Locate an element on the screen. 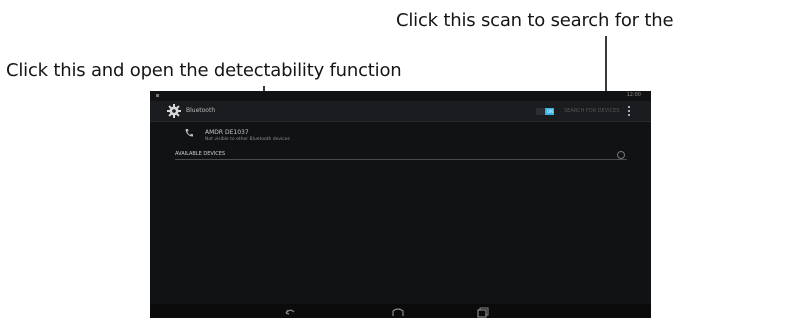 The width and height of the screenshot is (787, 318). action-bar: Bluetooth ON SEARCH FOR DEVICES is located at coordinates (400, 111).